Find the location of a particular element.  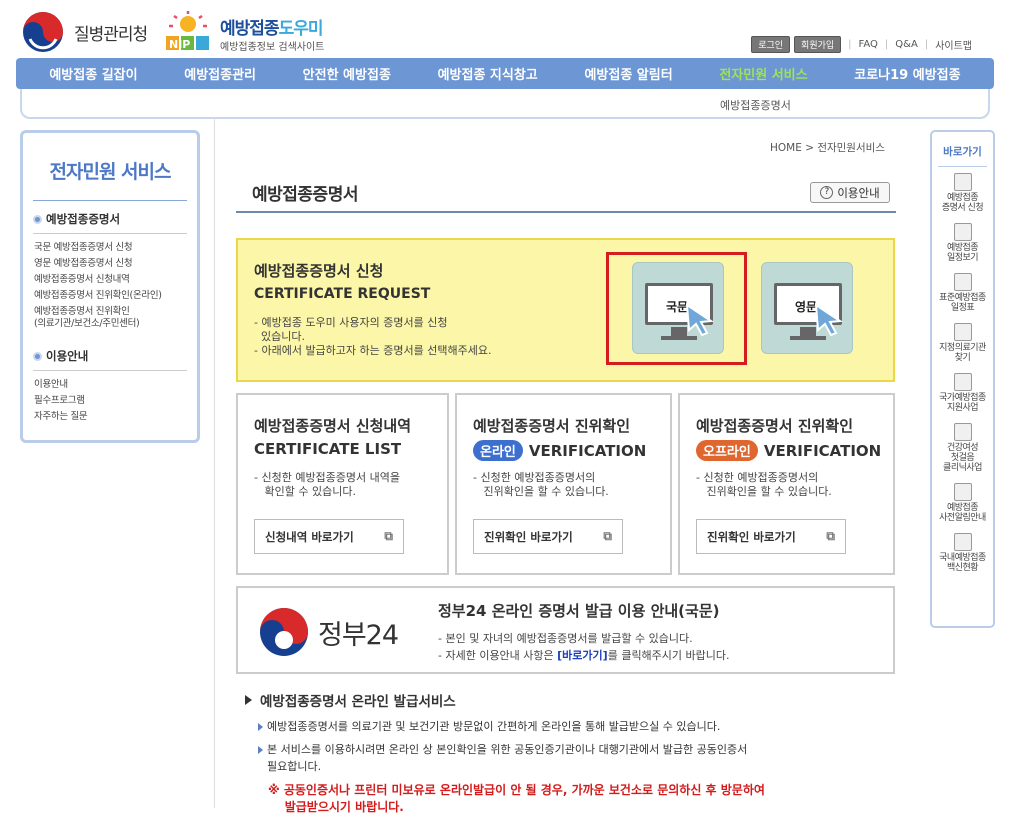

request-title: 예방접종증명서 신청 is located at coordinates (319, 271).